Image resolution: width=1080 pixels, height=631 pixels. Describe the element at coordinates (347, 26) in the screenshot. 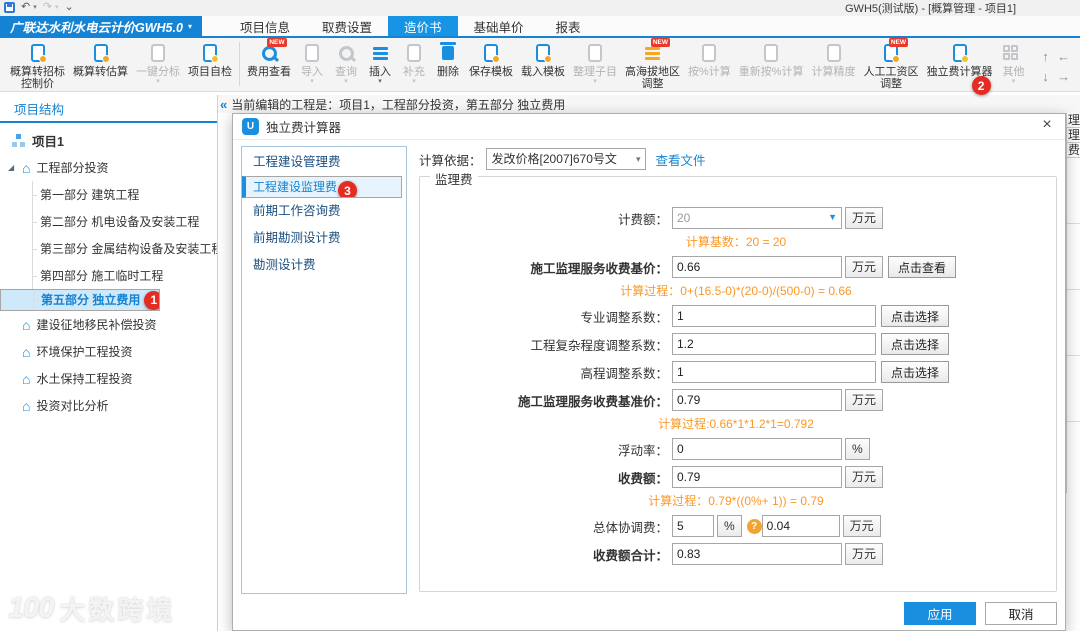

I see `tab-fee-settings: 取费设置` at that location.